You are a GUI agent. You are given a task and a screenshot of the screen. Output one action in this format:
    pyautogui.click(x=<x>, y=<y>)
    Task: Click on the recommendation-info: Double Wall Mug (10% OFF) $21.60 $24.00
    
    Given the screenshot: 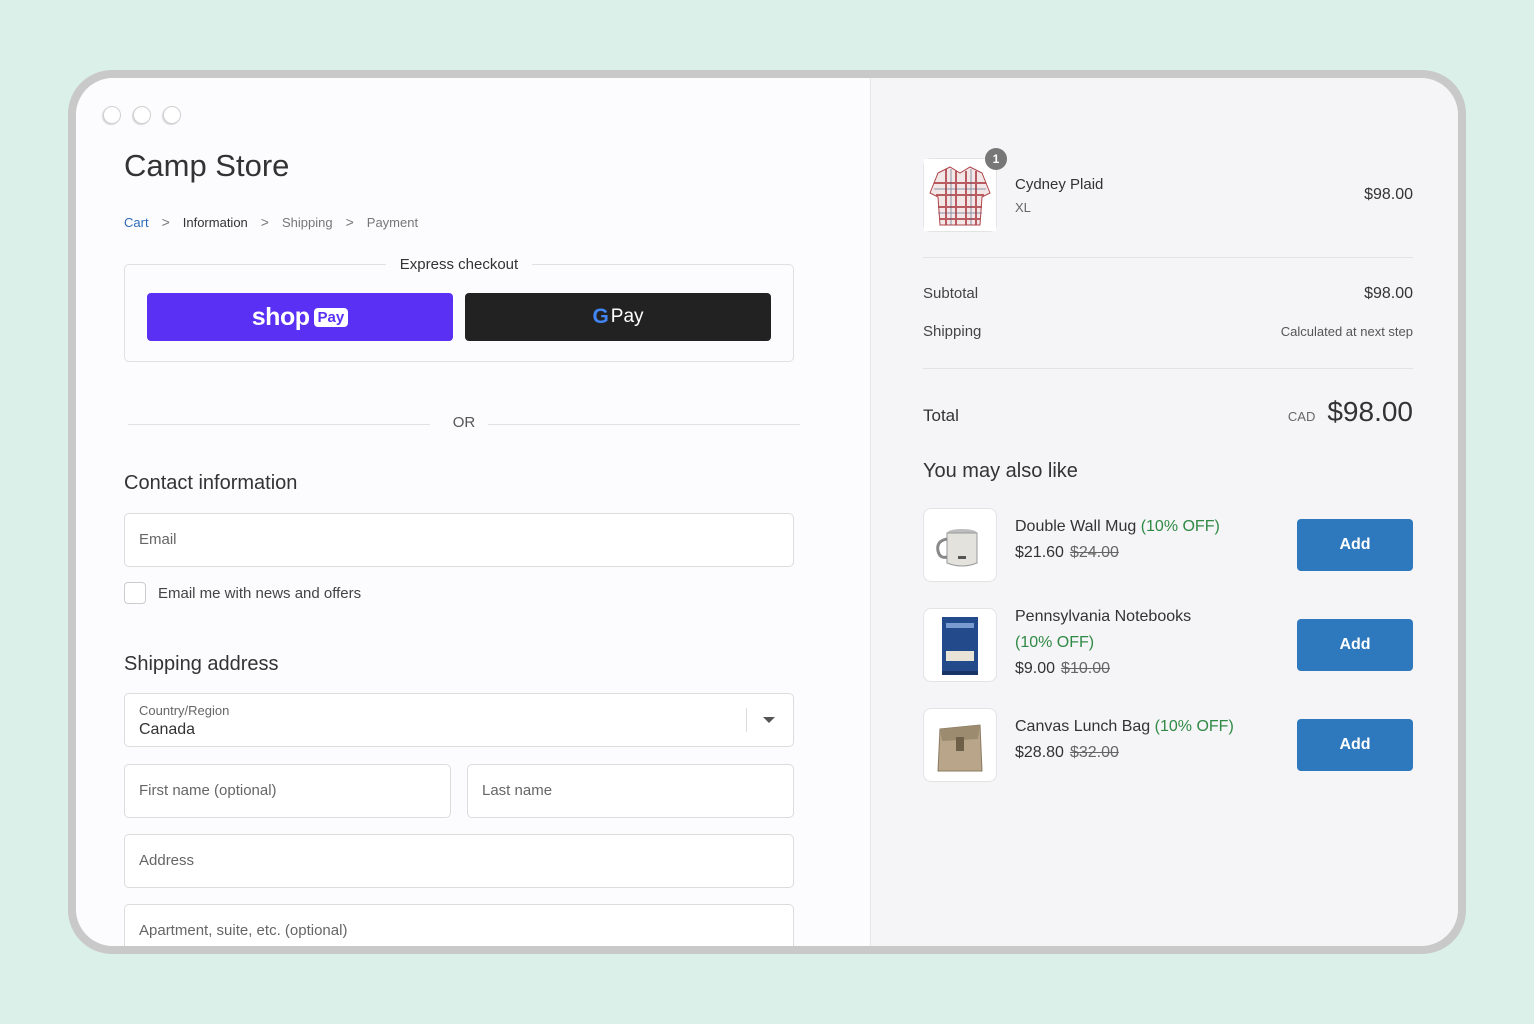 What is the action you would take?
    pyautogui.click(x=1150, y=540)
    